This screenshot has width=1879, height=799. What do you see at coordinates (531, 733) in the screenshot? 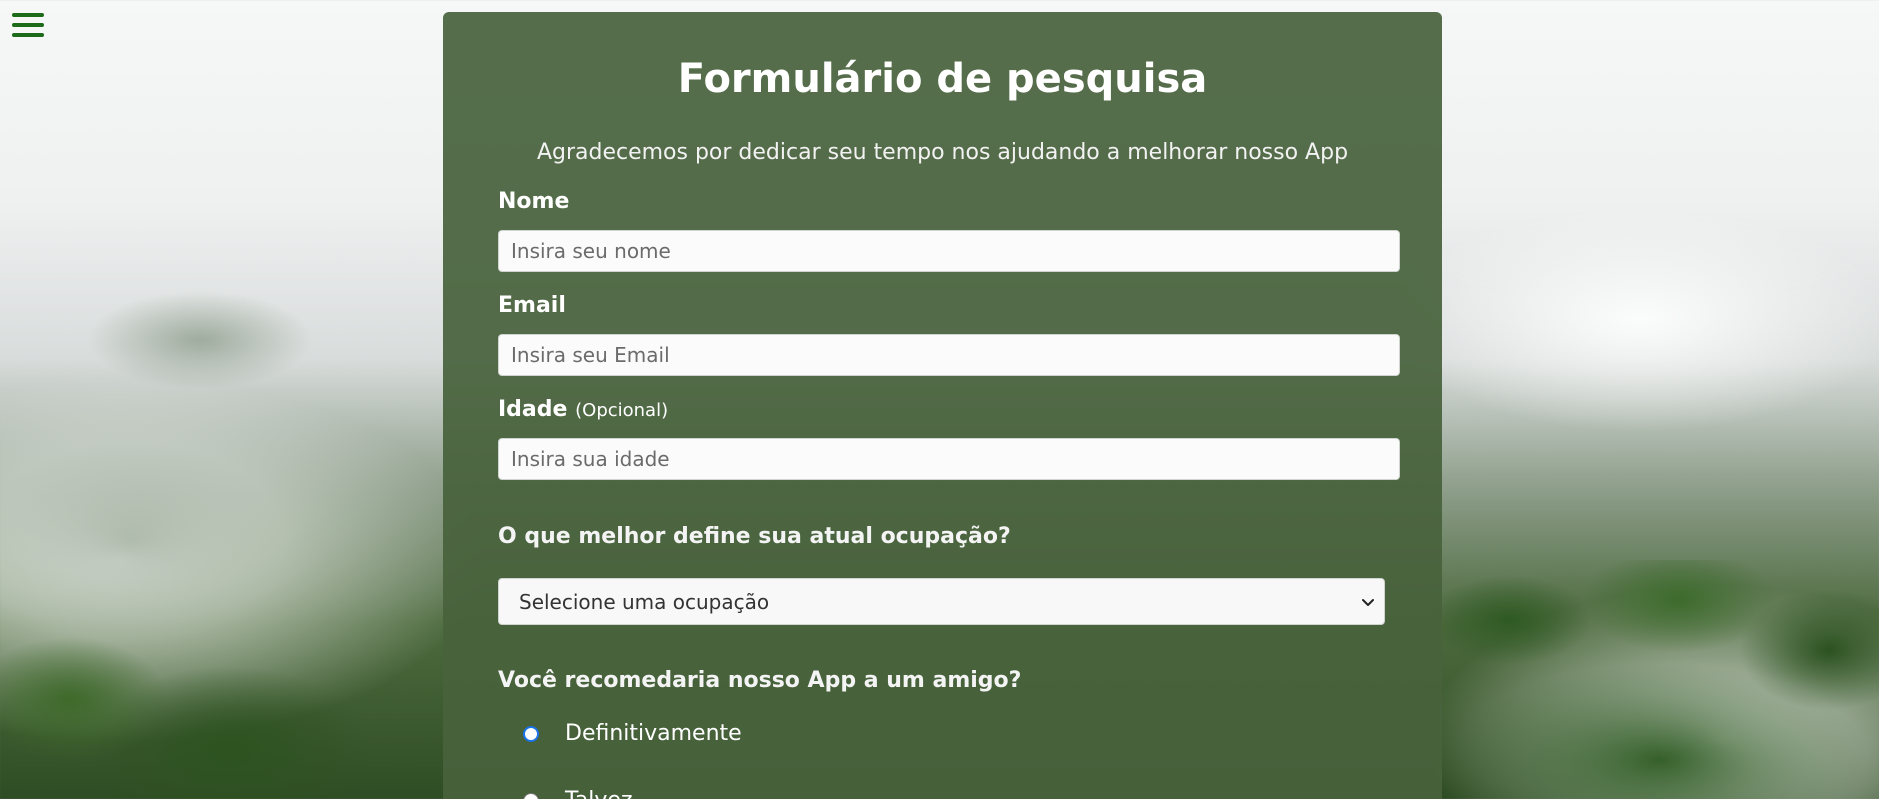
I see `radio-button-checked` at bounding box center [531, 733].